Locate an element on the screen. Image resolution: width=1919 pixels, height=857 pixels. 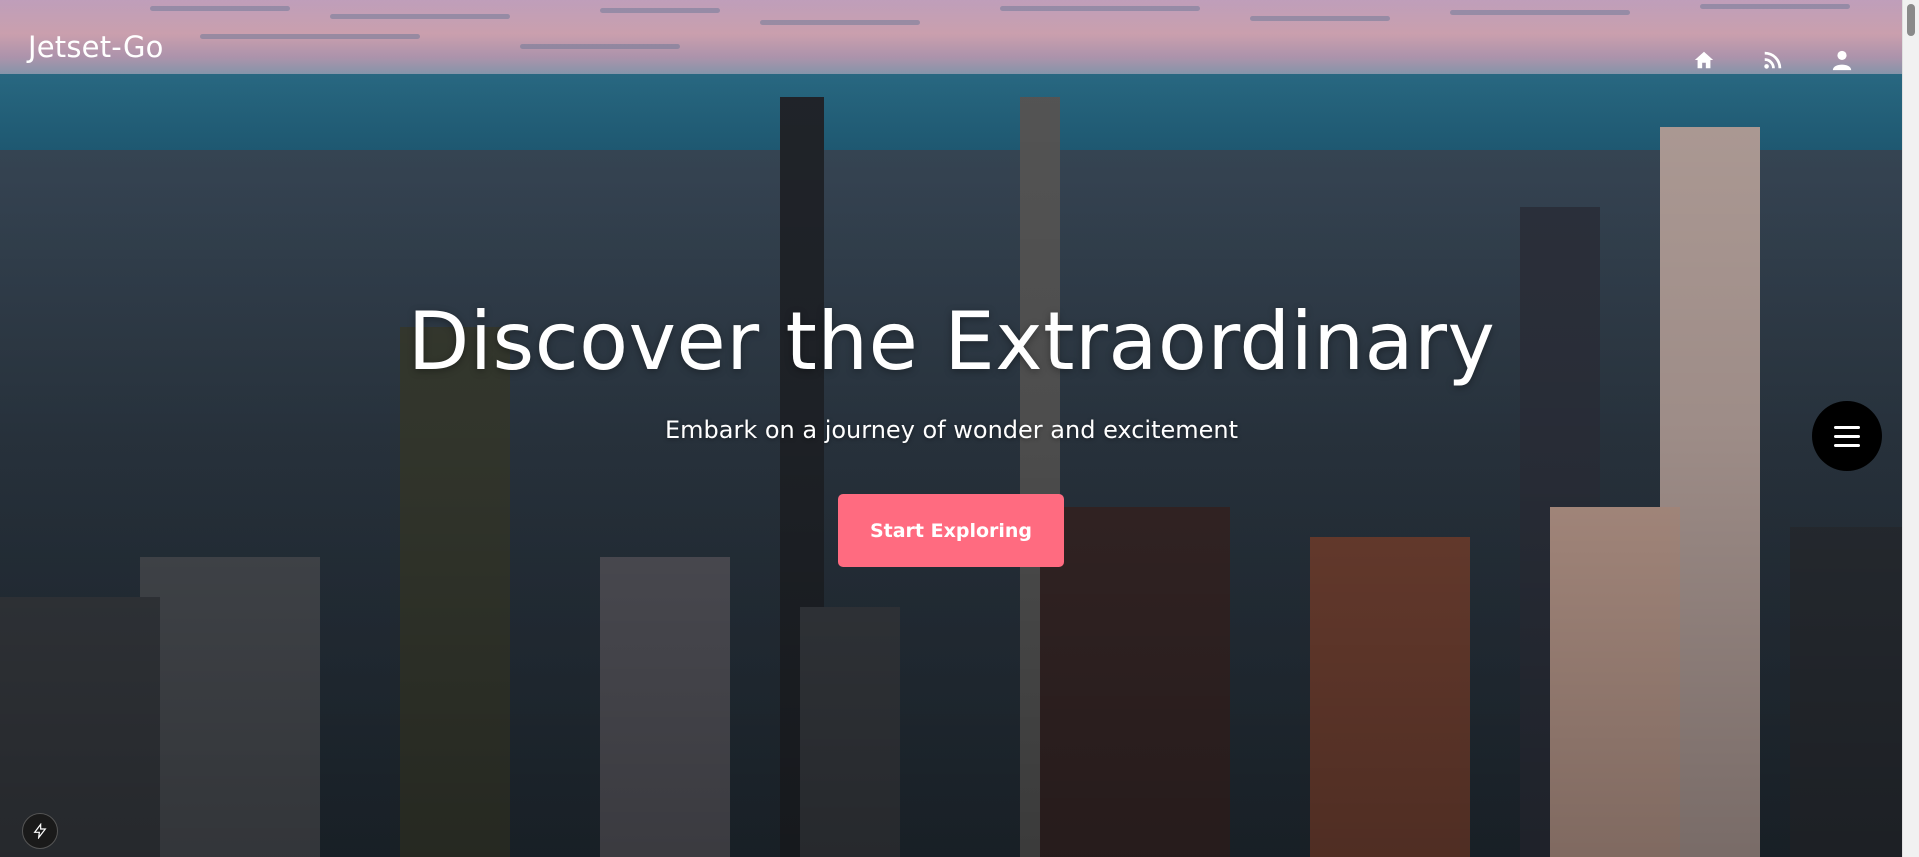
lightning-badge-button is located at coordinates (40, 831).